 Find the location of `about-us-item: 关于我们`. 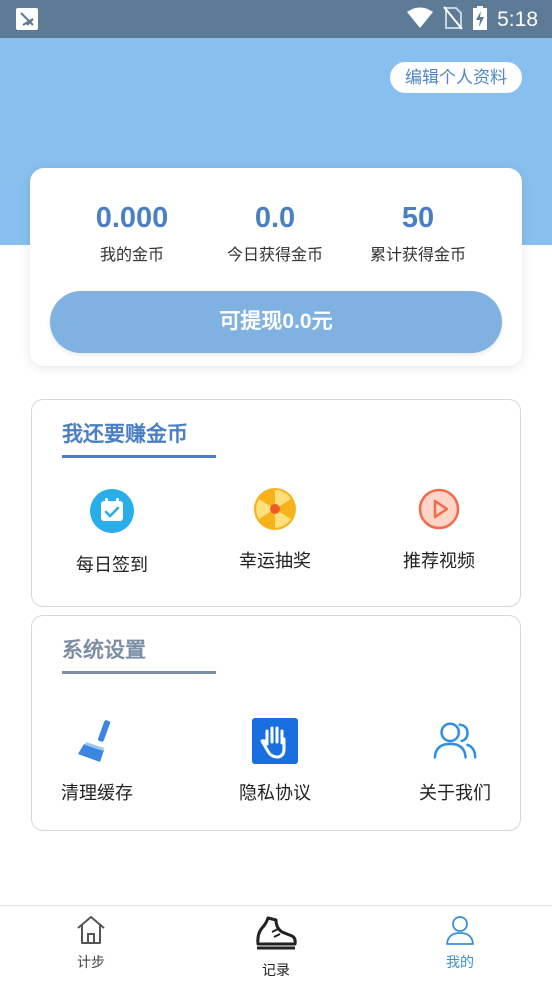

about-us-item: 关于我们 is located at coordinates (455, 761).